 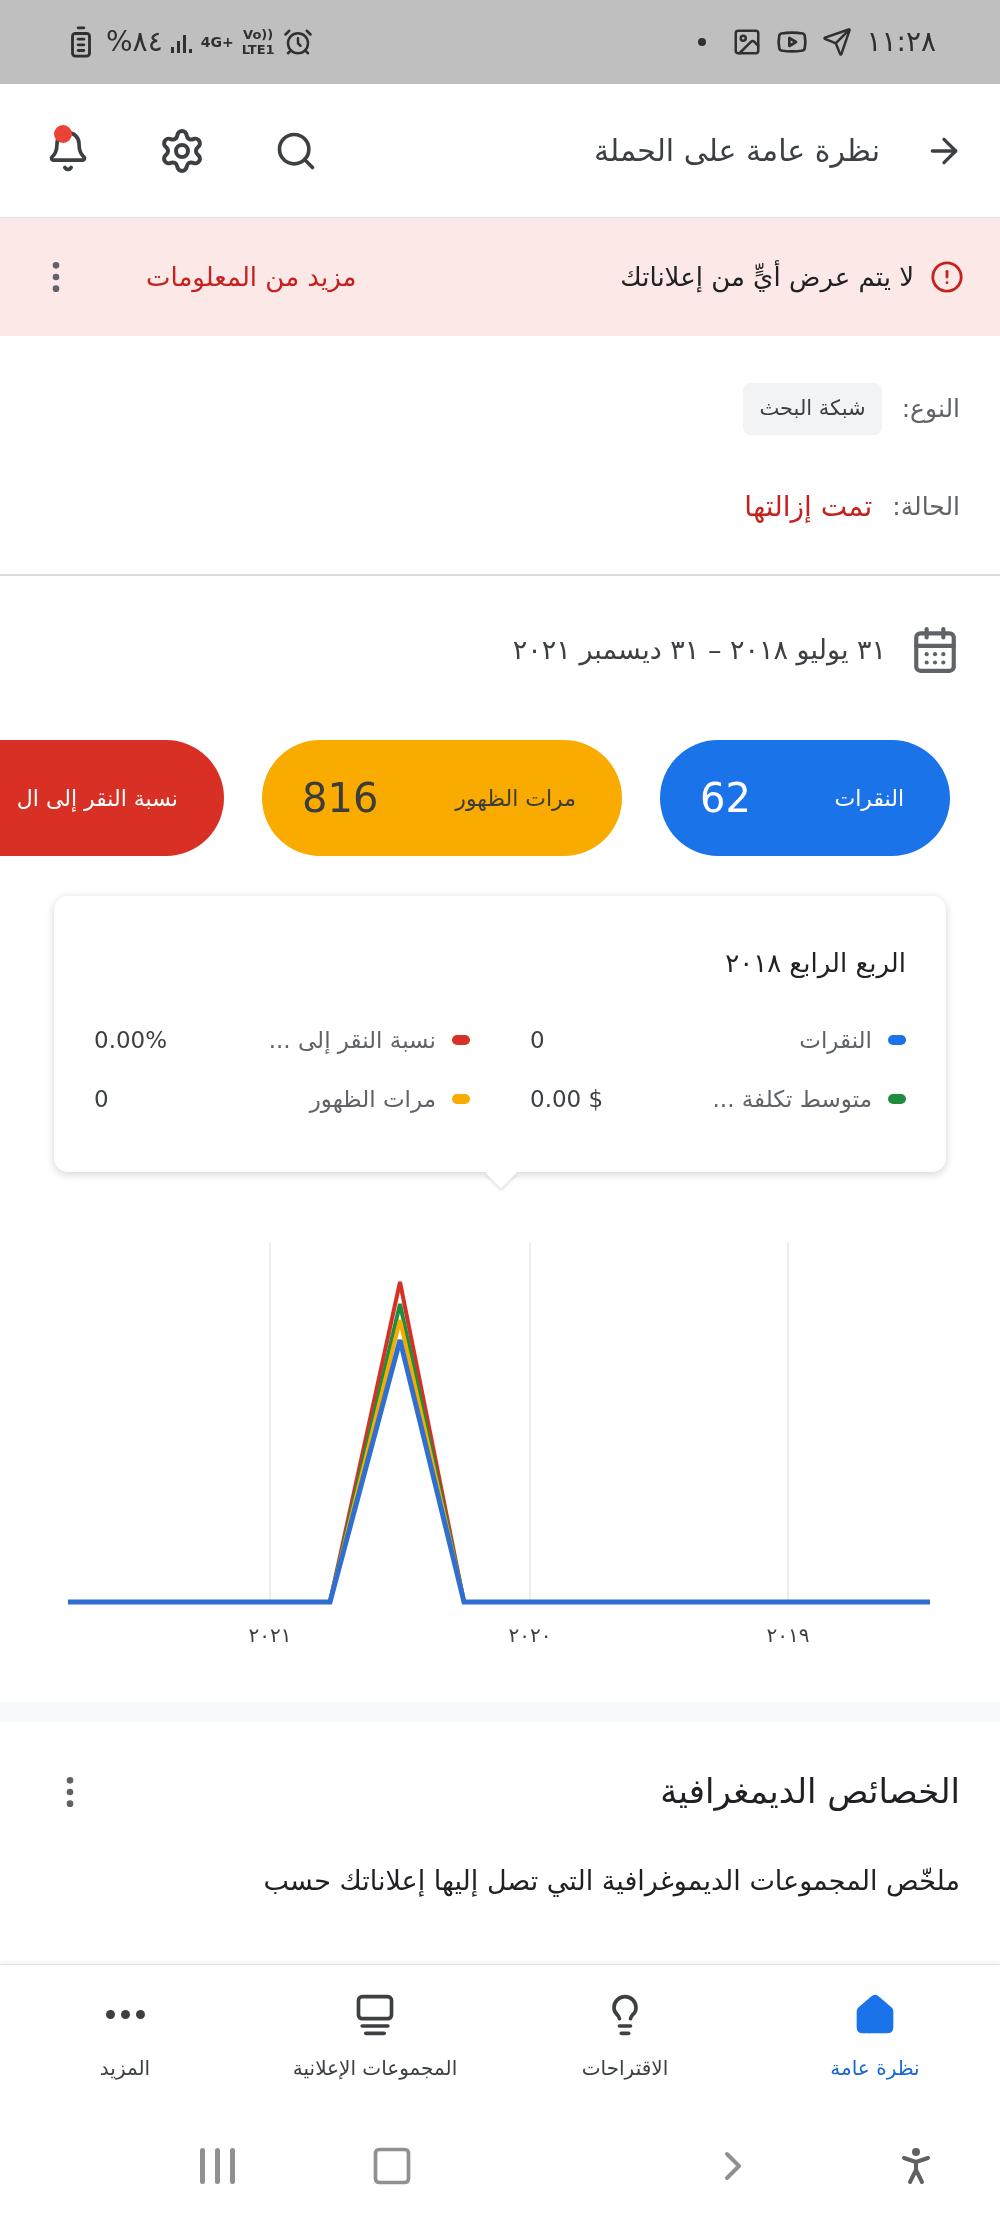 What do you see at coordinates (736, 151) in the screenshot?
I see `page-title: نظرة عامة على الحملة` at bounding box center [736, 151].